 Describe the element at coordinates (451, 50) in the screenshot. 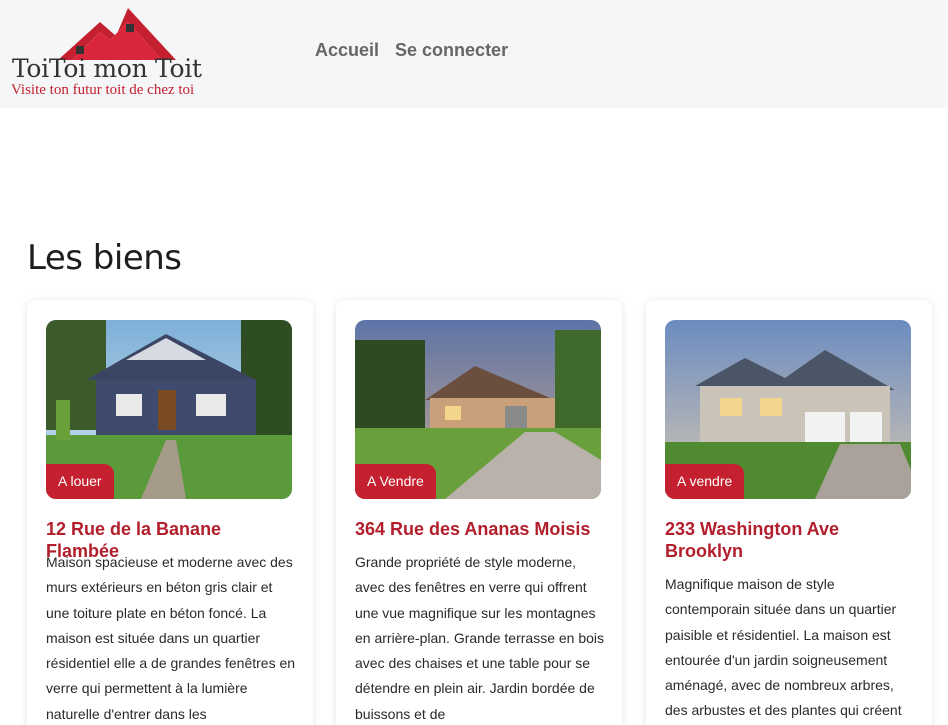

I see `nav-link-se-connecter: Se connecter` at that location.